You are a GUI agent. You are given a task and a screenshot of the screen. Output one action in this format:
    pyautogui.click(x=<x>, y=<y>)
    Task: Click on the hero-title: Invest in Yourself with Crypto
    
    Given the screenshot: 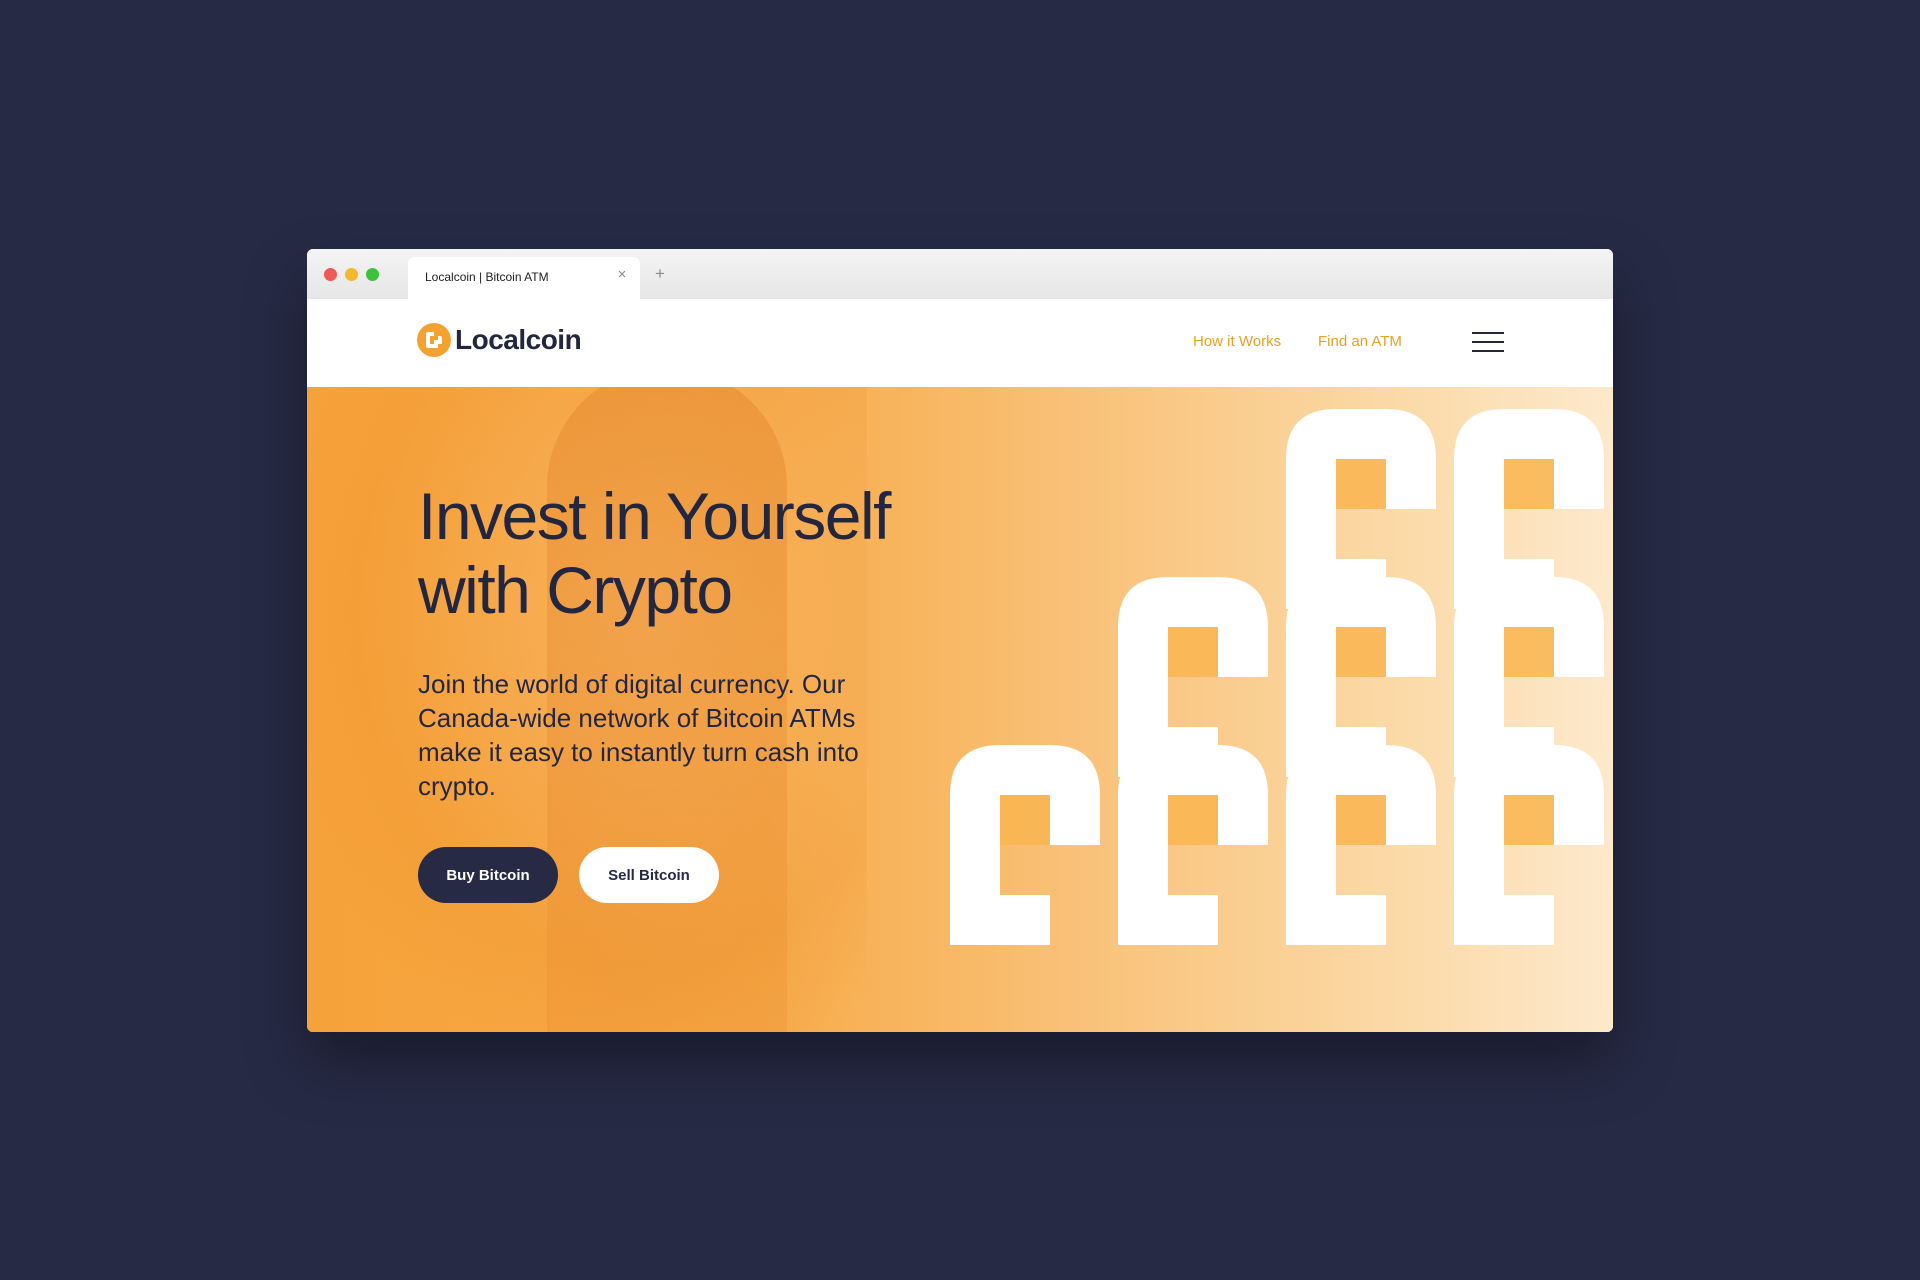 What is the action you would take?
    pyautogui.click(x=655, y=553)
    